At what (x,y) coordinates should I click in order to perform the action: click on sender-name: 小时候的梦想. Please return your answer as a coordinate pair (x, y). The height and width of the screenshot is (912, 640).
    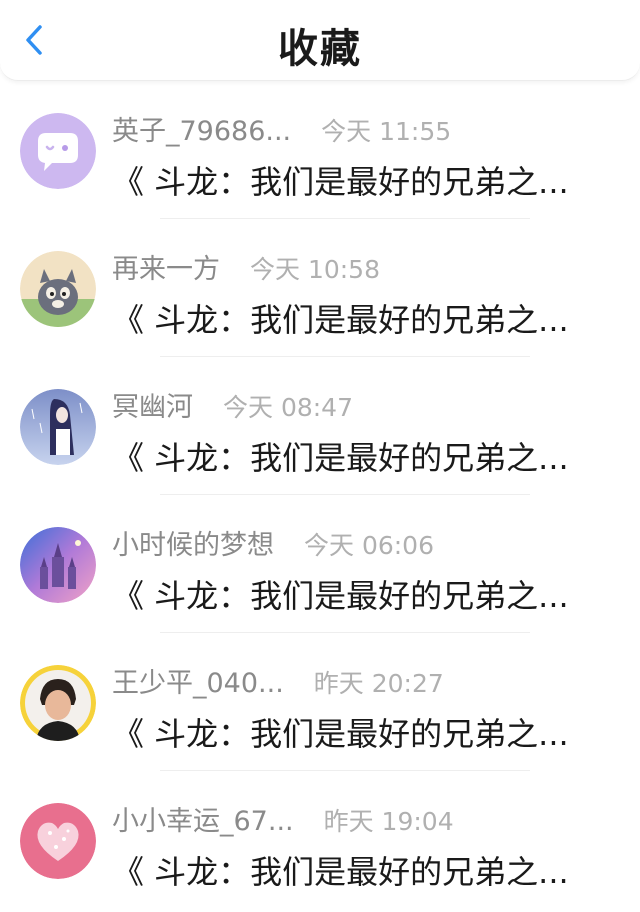
    Looking at the image, I should click on (193, 545).